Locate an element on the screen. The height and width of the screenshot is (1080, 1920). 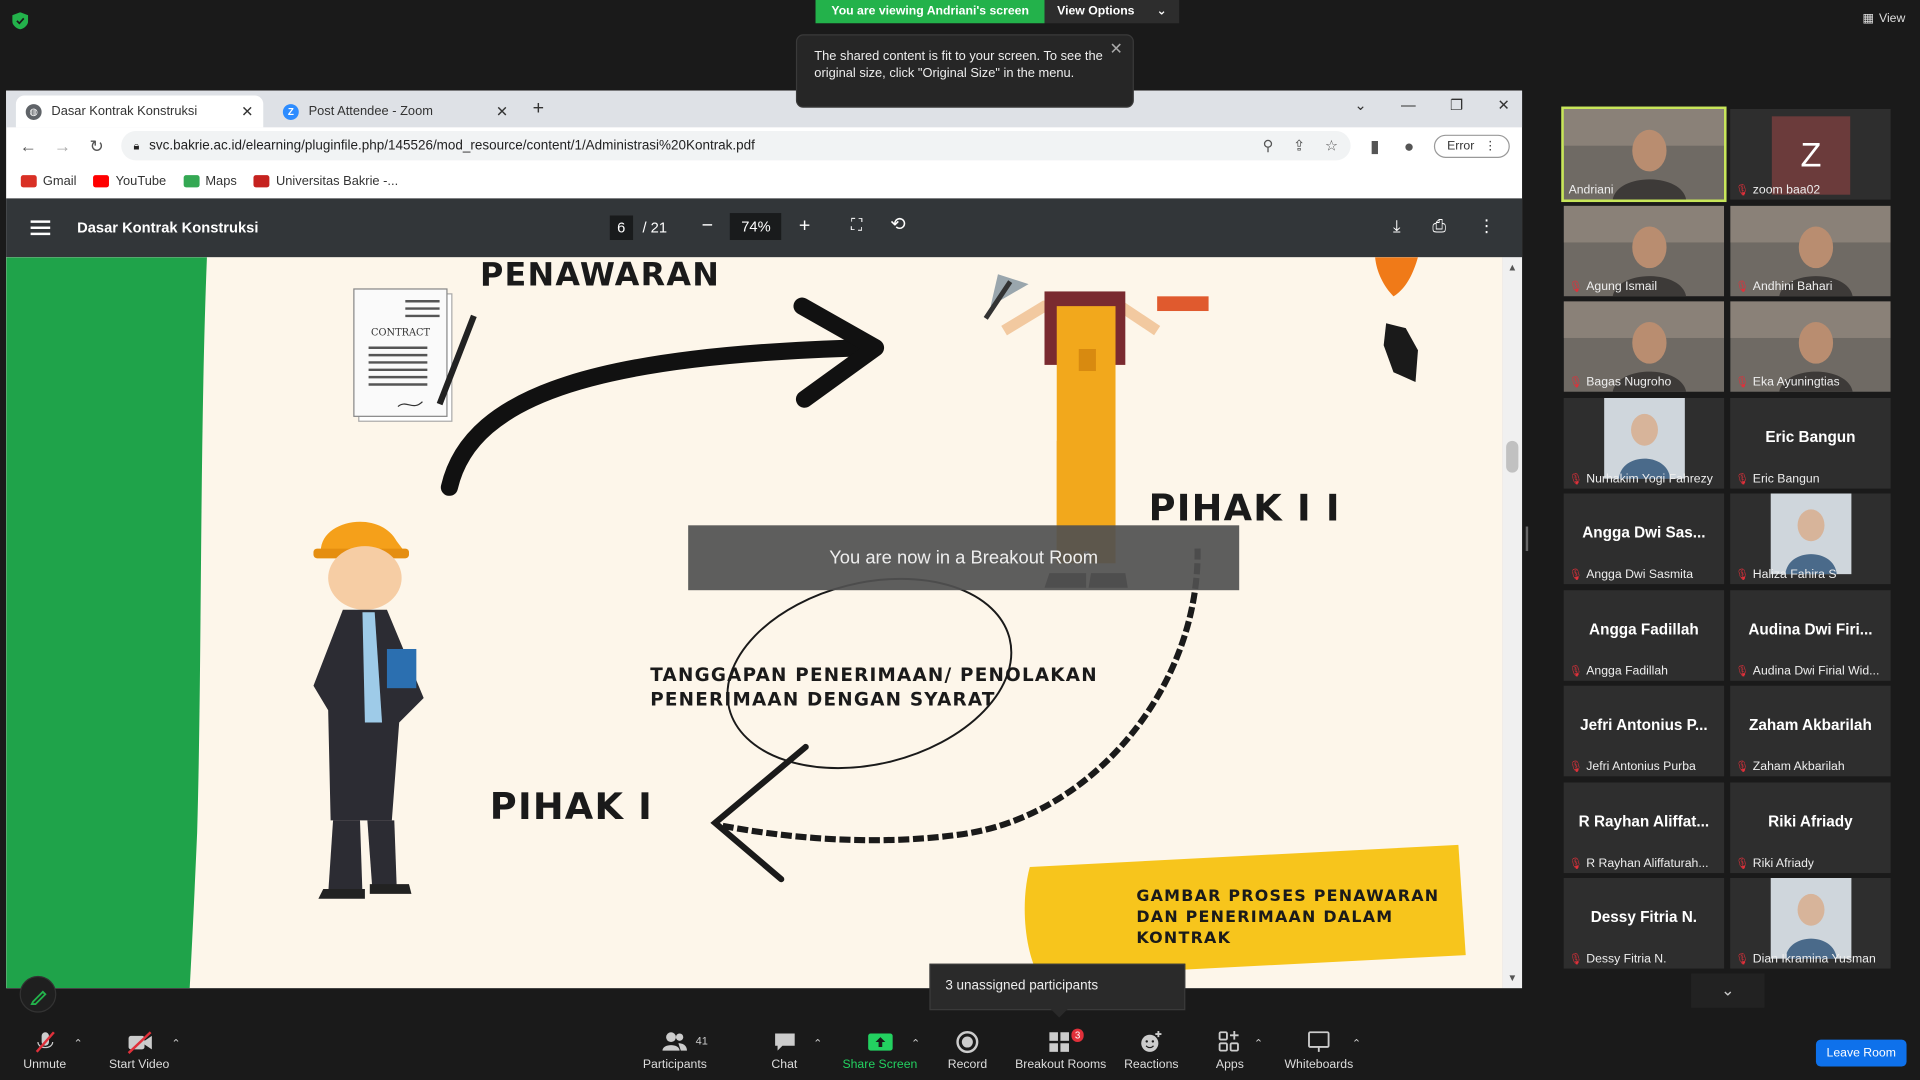
participant-tile: Eric Bangun 🎙︎ Eric Bangun is located at coordinates (1810, 442).